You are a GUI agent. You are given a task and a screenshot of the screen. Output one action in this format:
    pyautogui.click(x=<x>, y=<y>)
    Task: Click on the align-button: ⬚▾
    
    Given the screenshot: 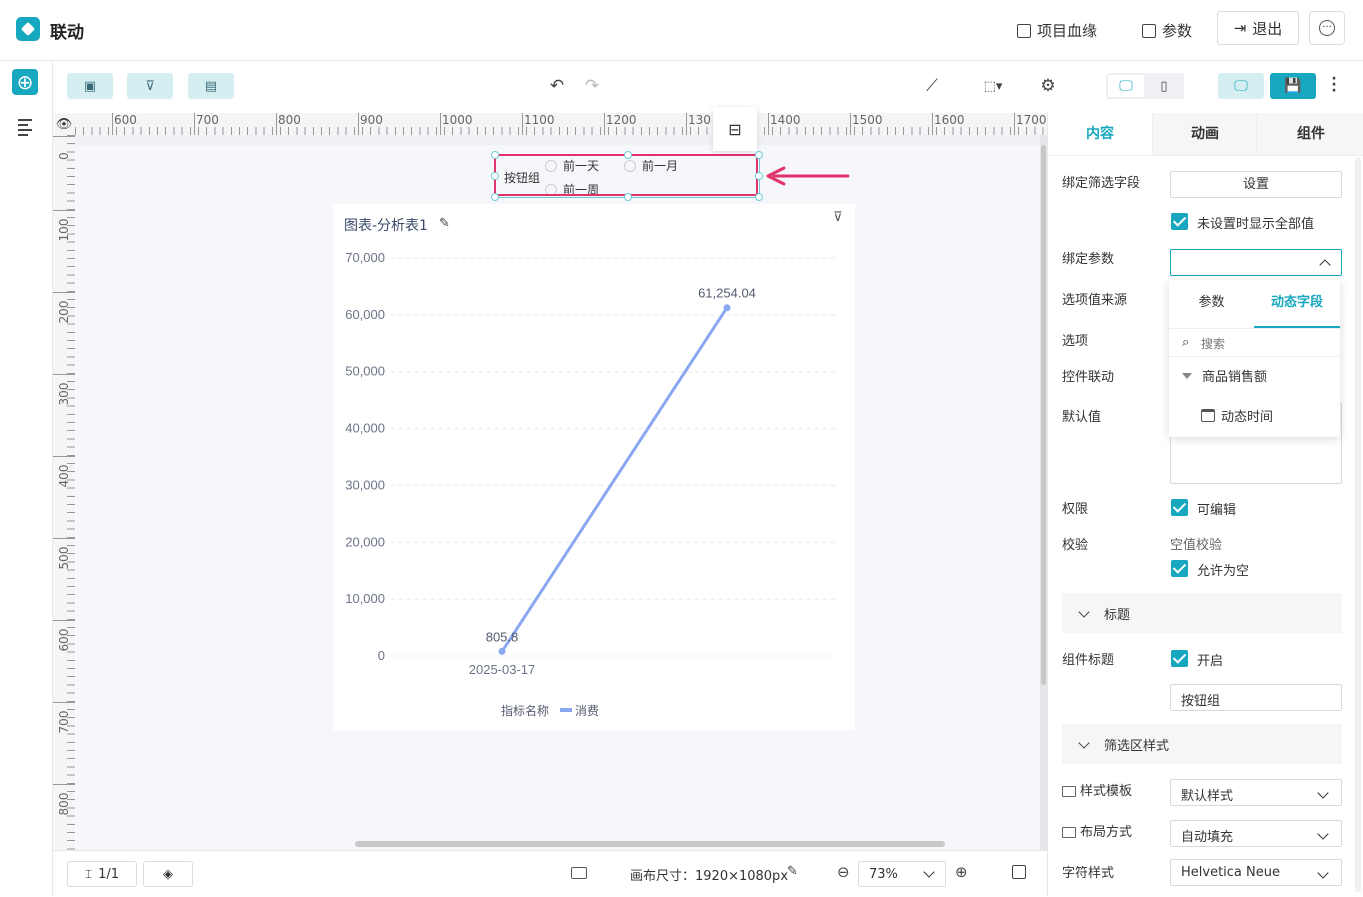 What is the action you would take?
    pyautogui.click(x=993, y=86)
    